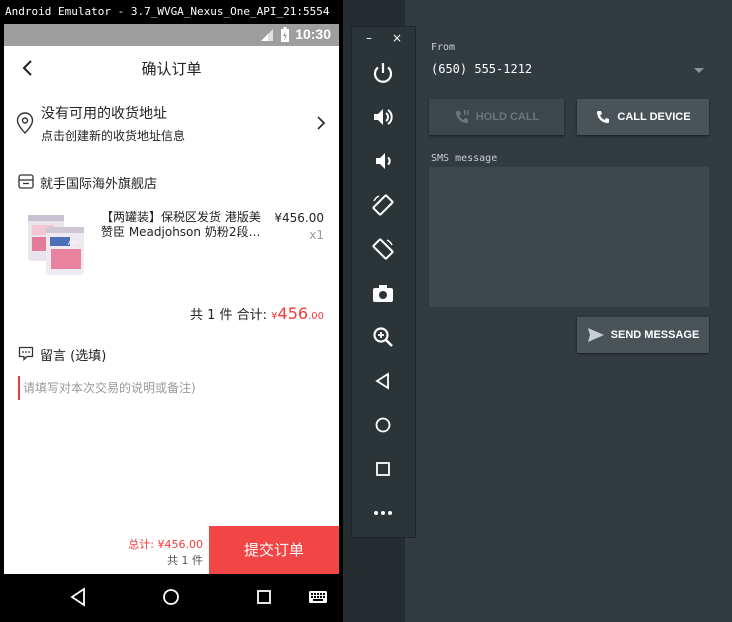 This screenshot has width=732, height=622. I want to click on hold-call-button: HOLD CALL, so click(496, 117).